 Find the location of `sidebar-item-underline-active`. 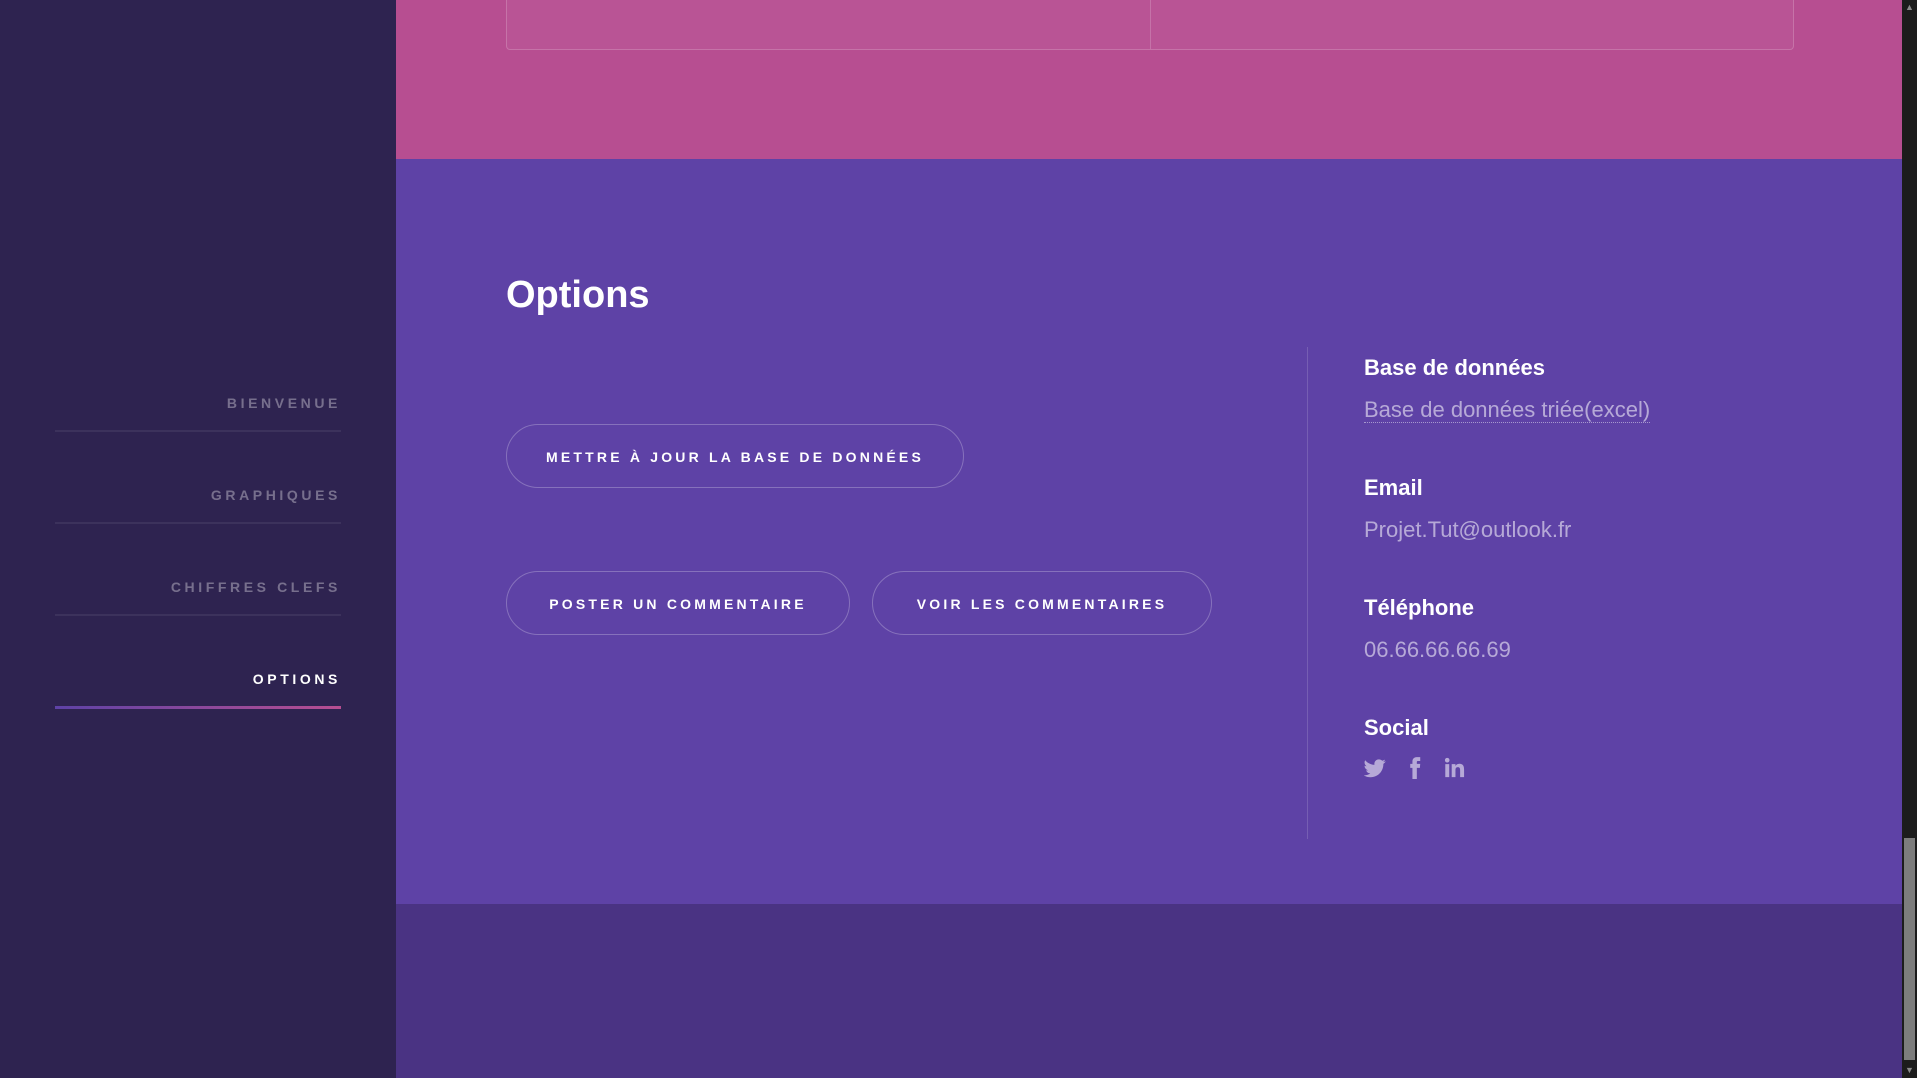

sidebar-item-underline-active is located at coordinates (198, 707).